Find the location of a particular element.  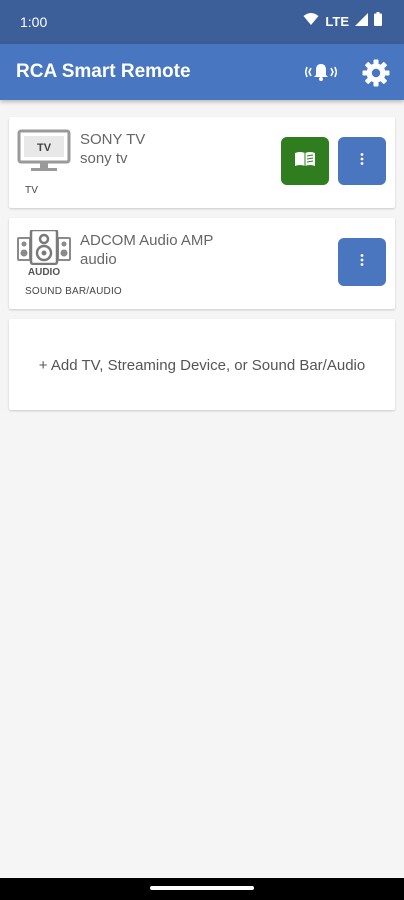

home-gesture-handle is located at coordinates (202, 888).